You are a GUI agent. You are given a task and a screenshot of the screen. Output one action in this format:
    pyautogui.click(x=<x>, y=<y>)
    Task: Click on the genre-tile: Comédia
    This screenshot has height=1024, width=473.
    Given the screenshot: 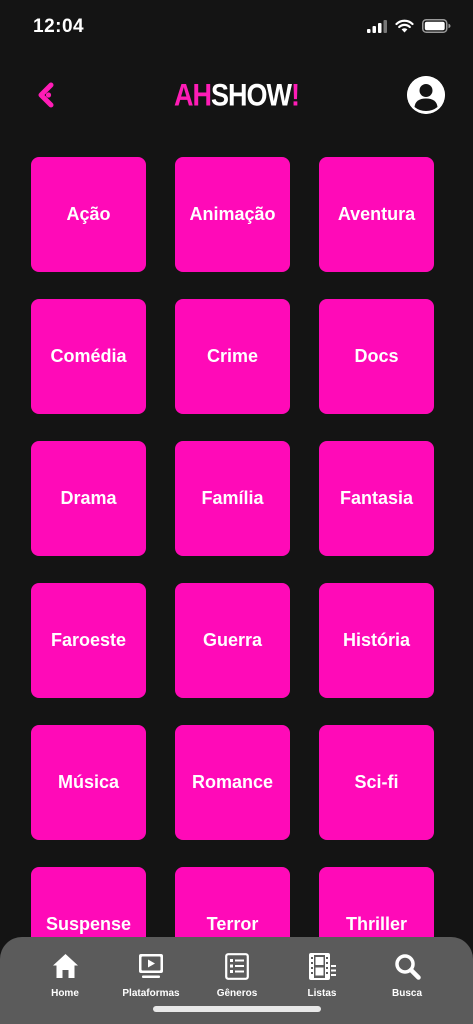 What is the action you would take?
    pyautogui.click(x=88, y=356)
    